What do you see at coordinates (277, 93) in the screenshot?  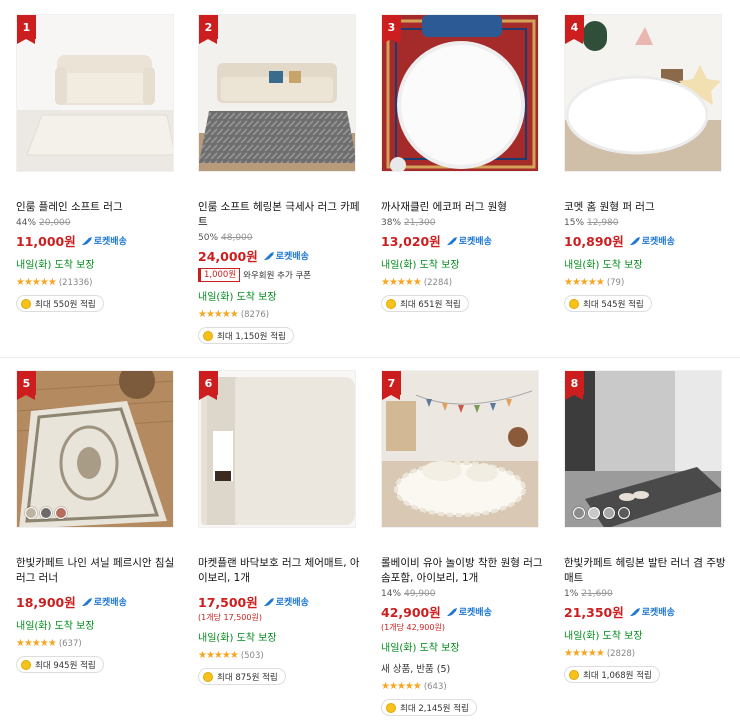 I see `product-image: 2` at bounding box center [277, 93].